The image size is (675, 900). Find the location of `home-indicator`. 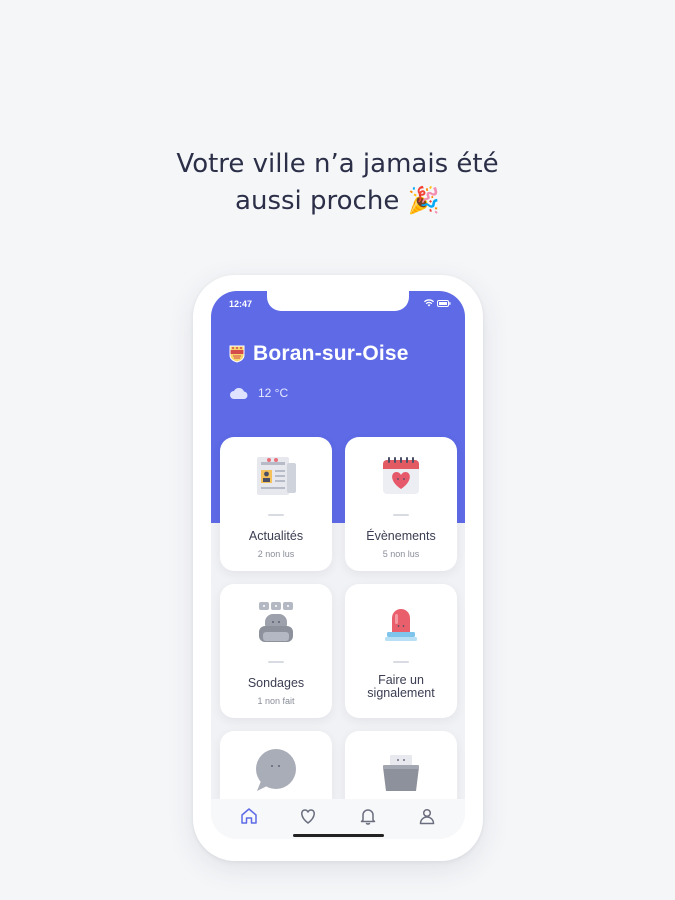

home-indicator is located at coordinates (338, 835).